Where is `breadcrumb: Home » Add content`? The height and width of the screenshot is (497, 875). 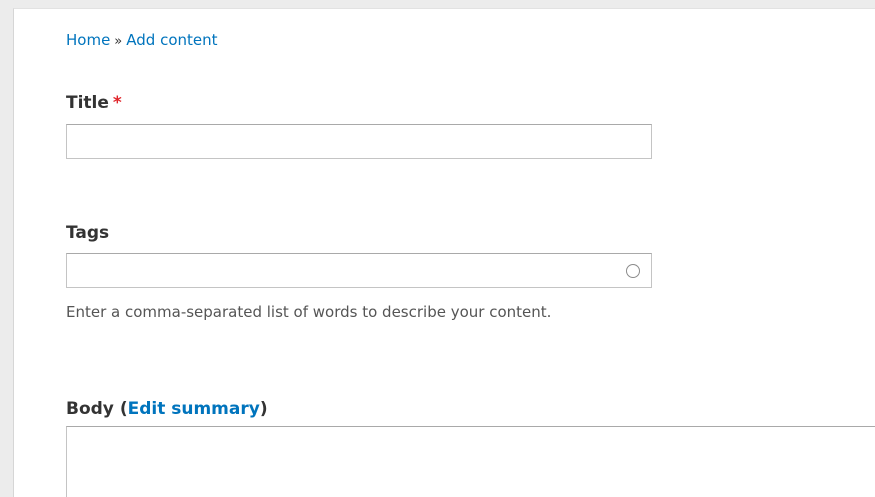 breadcrumb: Home » Add content is located at coordinates (142, 40).